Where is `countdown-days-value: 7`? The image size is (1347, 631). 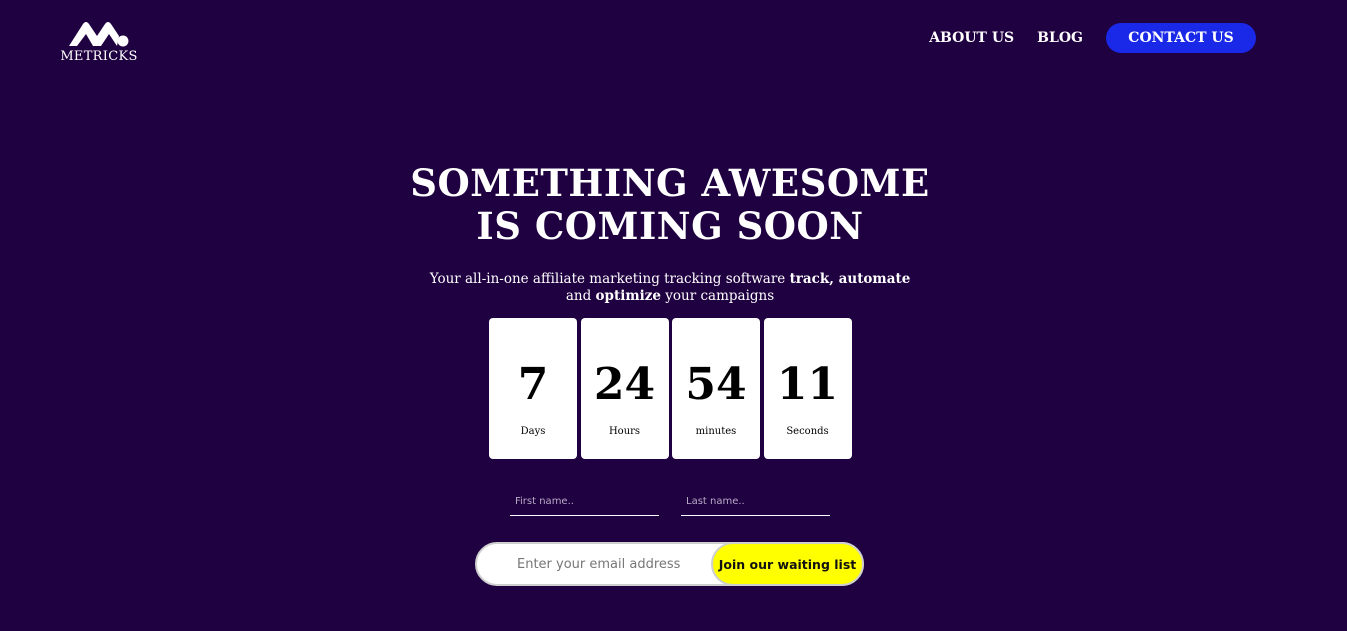 countdown-days-value: 7 is located at coordinates (533, 384).